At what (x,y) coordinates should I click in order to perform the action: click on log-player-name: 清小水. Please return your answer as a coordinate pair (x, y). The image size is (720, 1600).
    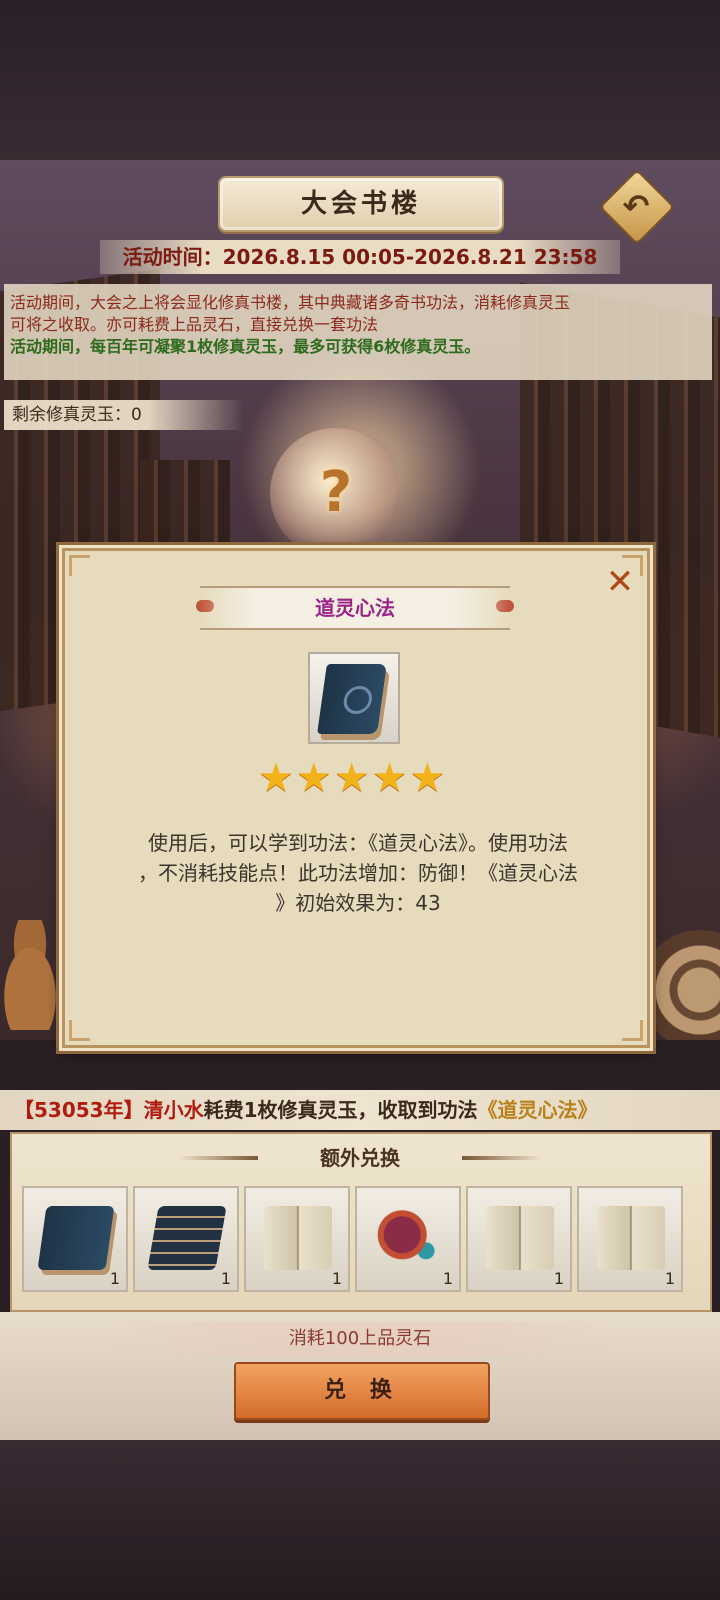
    Looking at the image, I should click on (173, 1110).